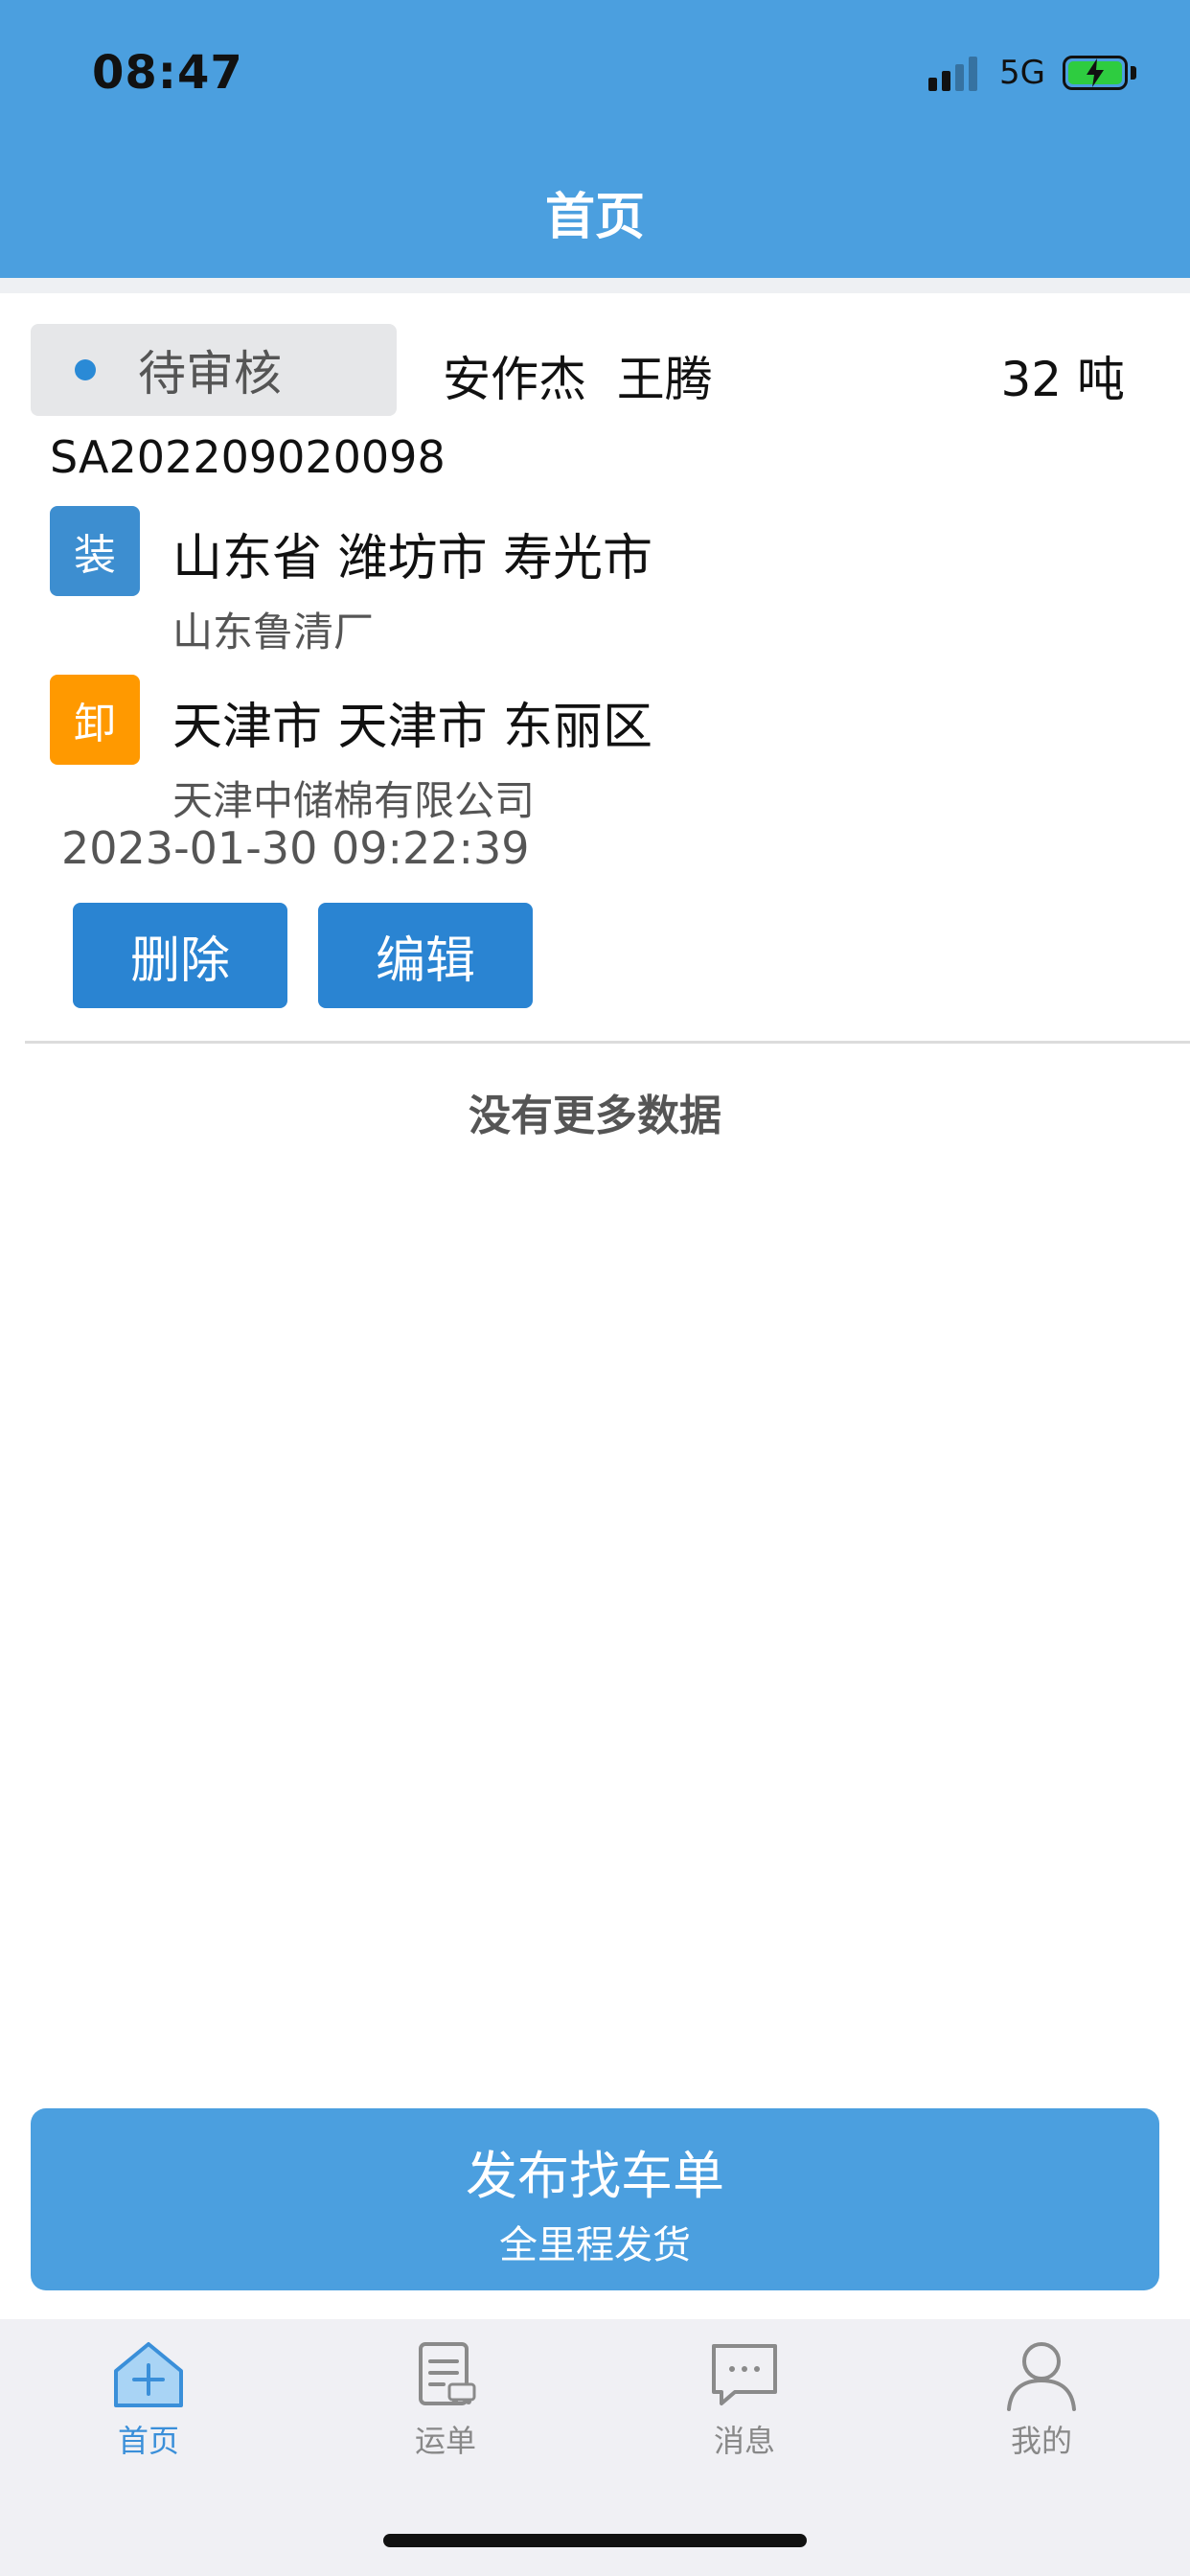  Describe the element at coordinates (295, 848) in the screenshot. I see `order-timestamp: 2023-01-30 09:22:39` at that location.